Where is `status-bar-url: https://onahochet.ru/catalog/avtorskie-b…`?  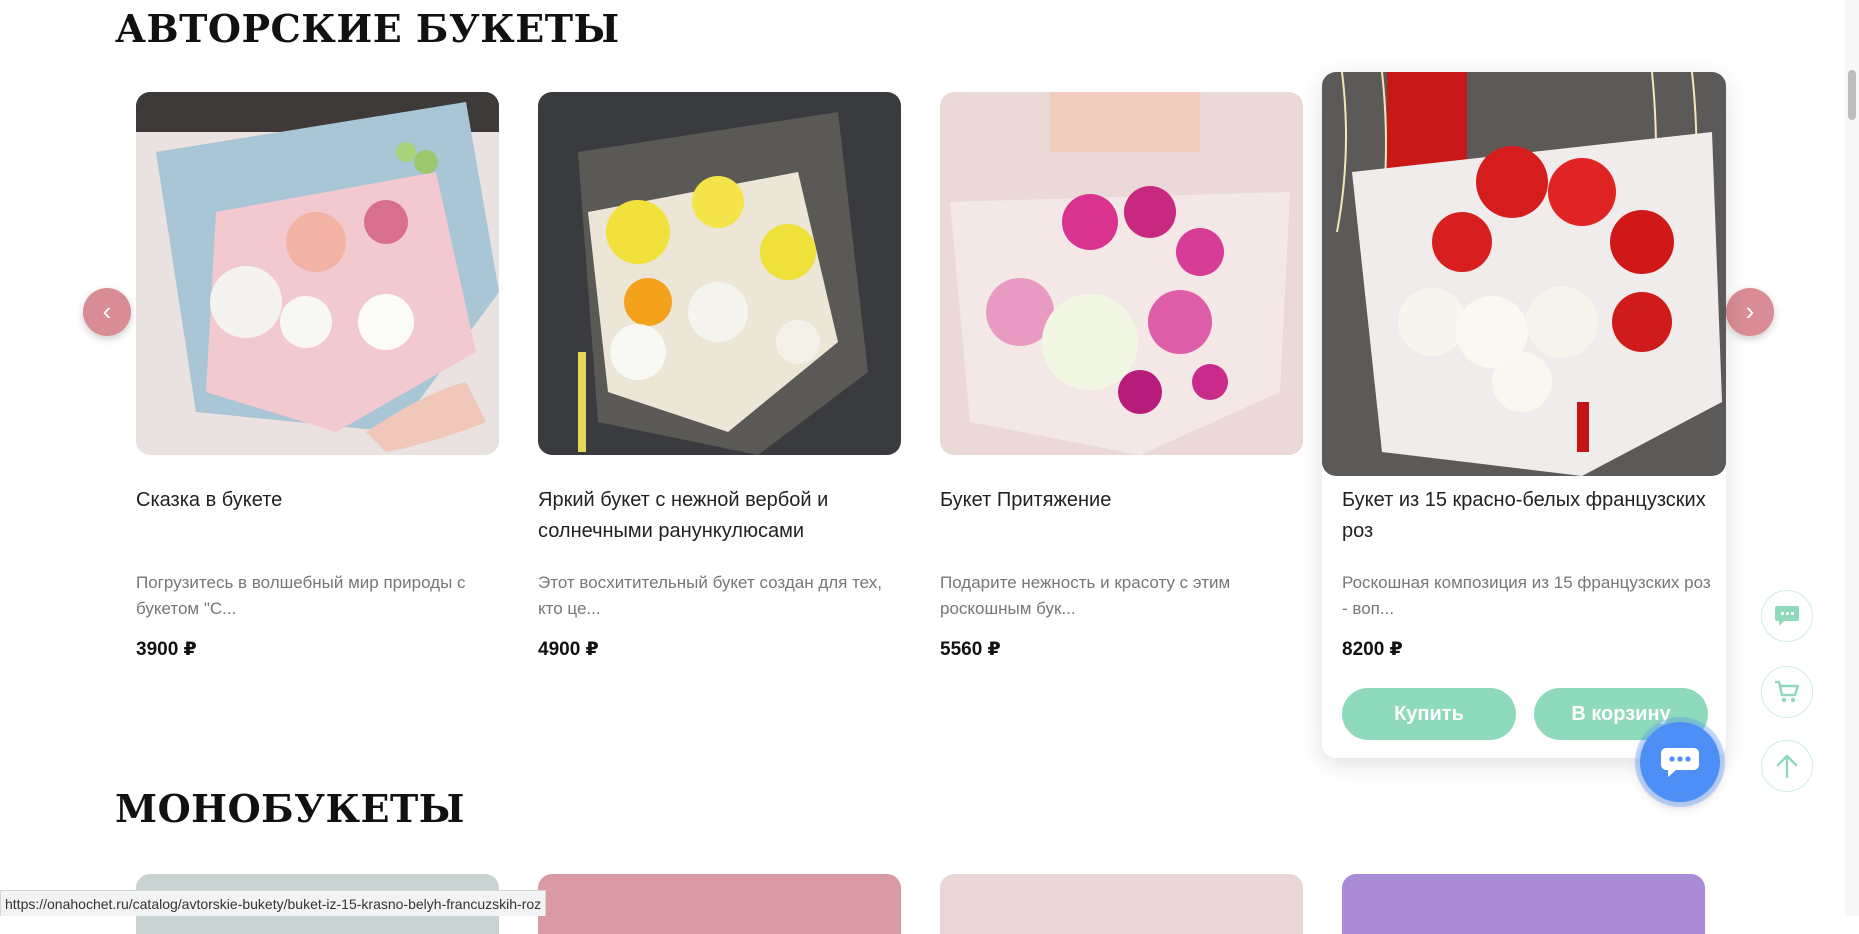 status-bar-url: https://onahochet.ru/catalog/avtorskie-b… is located at coordinates (273, 903).